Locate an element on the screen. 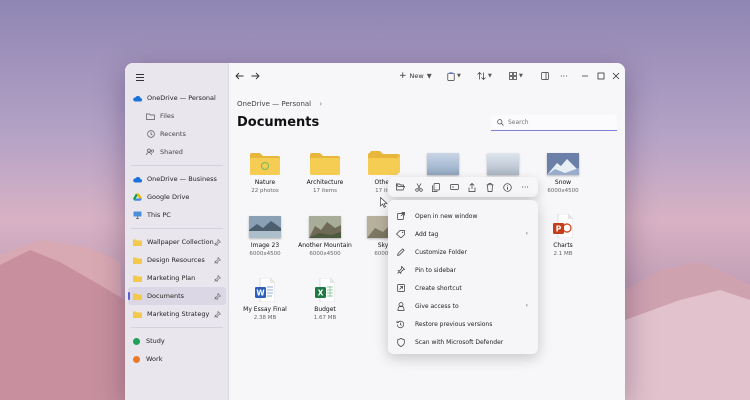 This screenshot has width=750, height=400. sidebar-item-label: Marketing Plan is located at coordinates (171, 278).